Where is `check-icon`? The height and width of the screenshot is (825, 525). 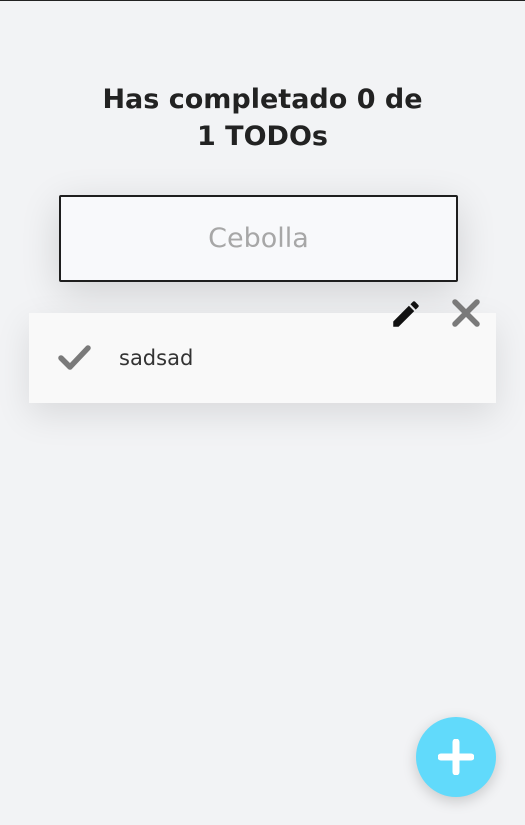
check-icon is located at coordinates (74, 357).